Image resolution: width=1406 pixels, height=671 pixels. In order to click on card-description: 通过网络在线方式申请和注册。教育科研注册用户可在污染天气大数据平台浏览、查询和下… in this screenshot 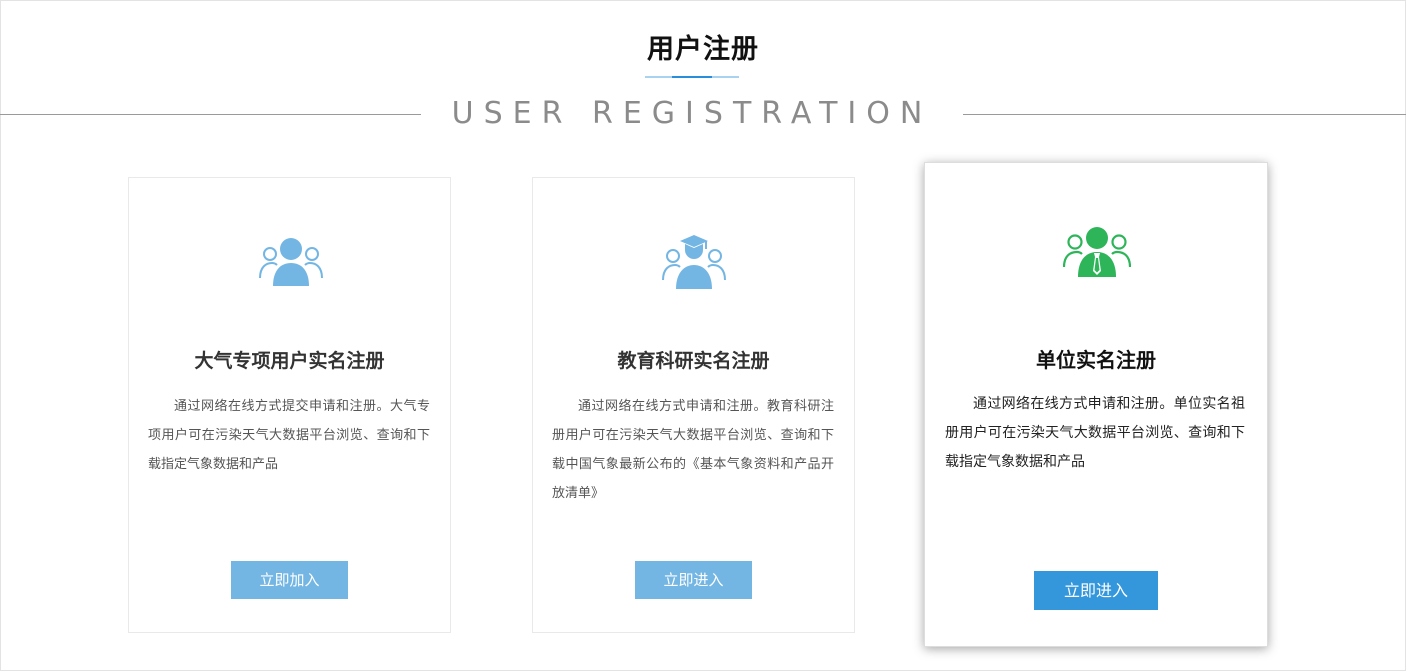, I will do `click(693, 450)`.